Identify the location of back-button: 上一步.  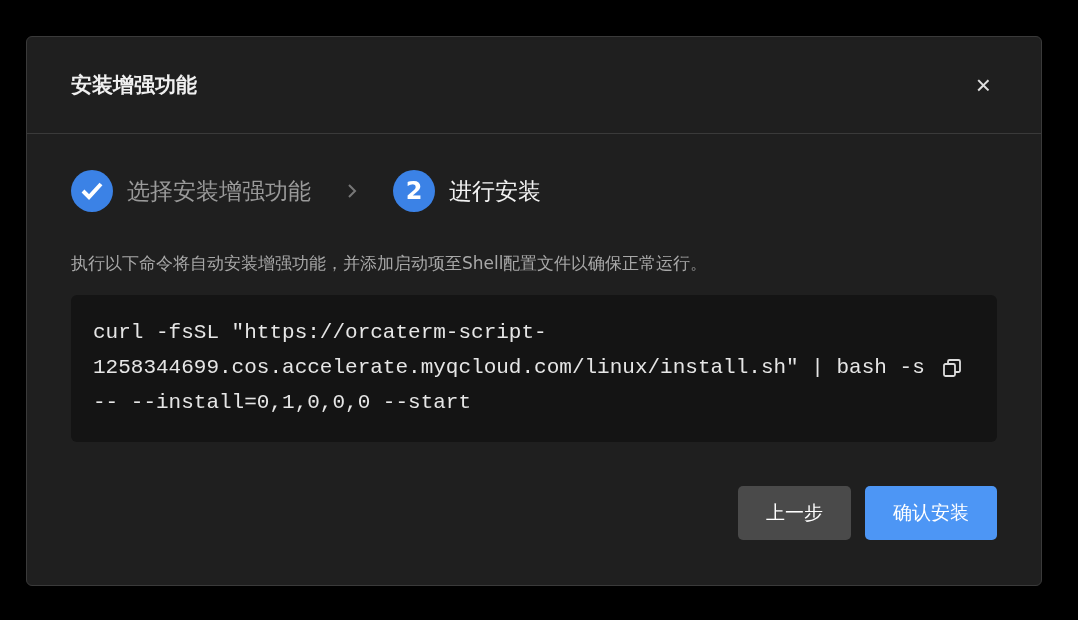
(794, 513).